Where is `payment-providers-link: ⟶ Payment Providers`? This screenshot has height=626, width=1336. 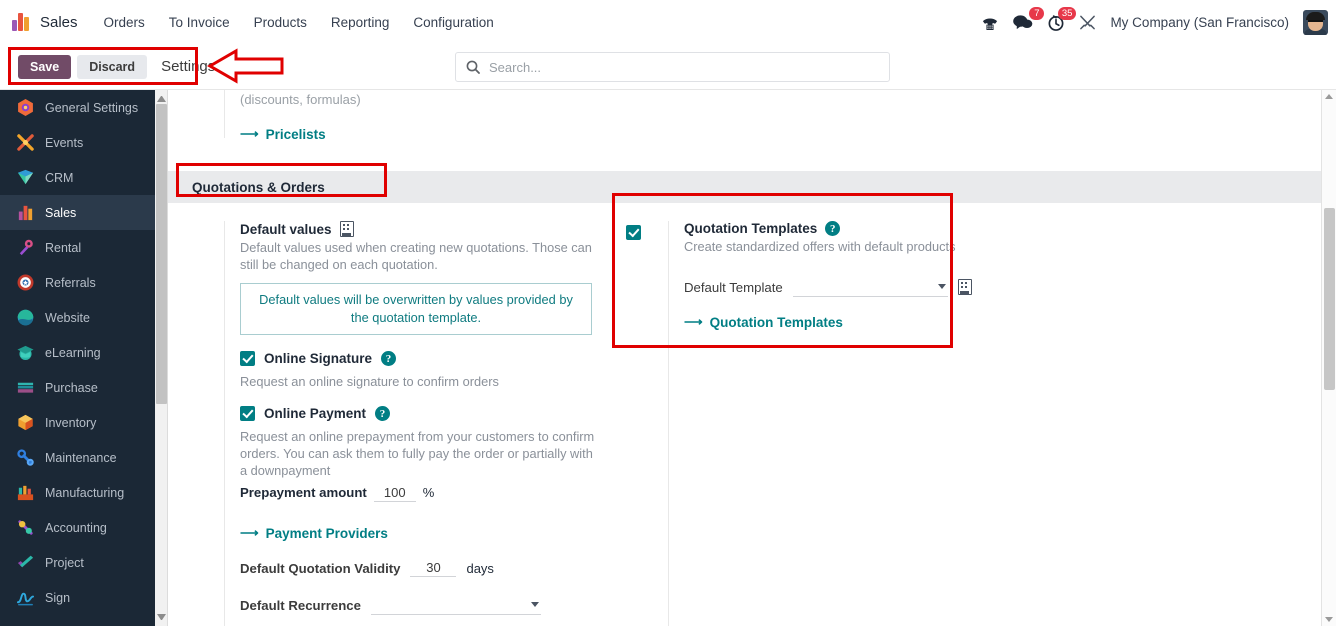 payment-providers-link: ⟶ Payment Providers is located at coordinates (314, 533).